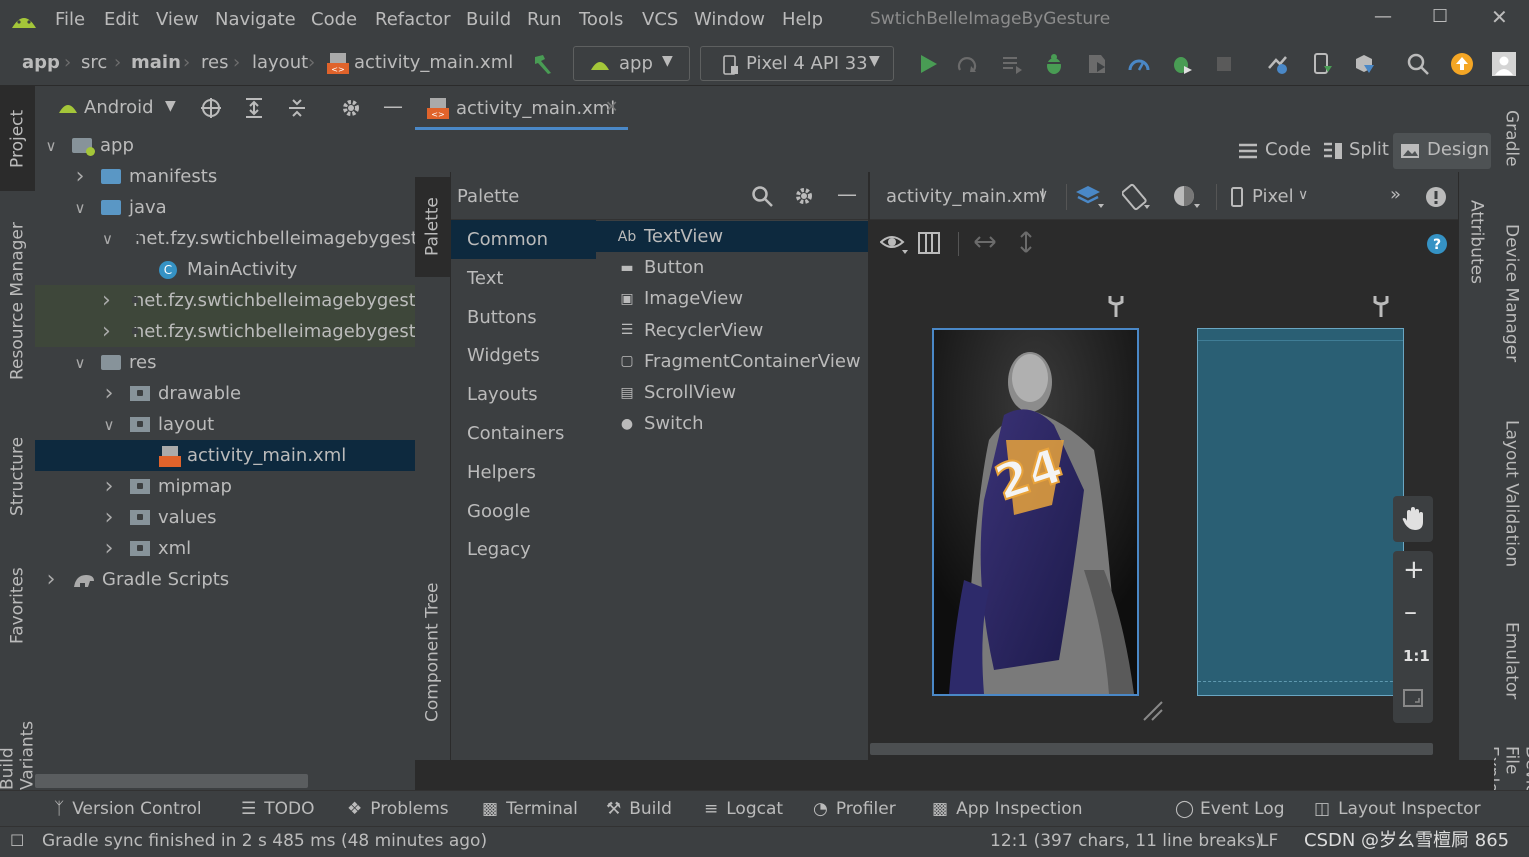 This screenshot has height=857, width=1529. What do you see at coordinates (280, 62) in the screenshot?
I see `breadcrumb-layout: layout` at bounding box center [280, 62].